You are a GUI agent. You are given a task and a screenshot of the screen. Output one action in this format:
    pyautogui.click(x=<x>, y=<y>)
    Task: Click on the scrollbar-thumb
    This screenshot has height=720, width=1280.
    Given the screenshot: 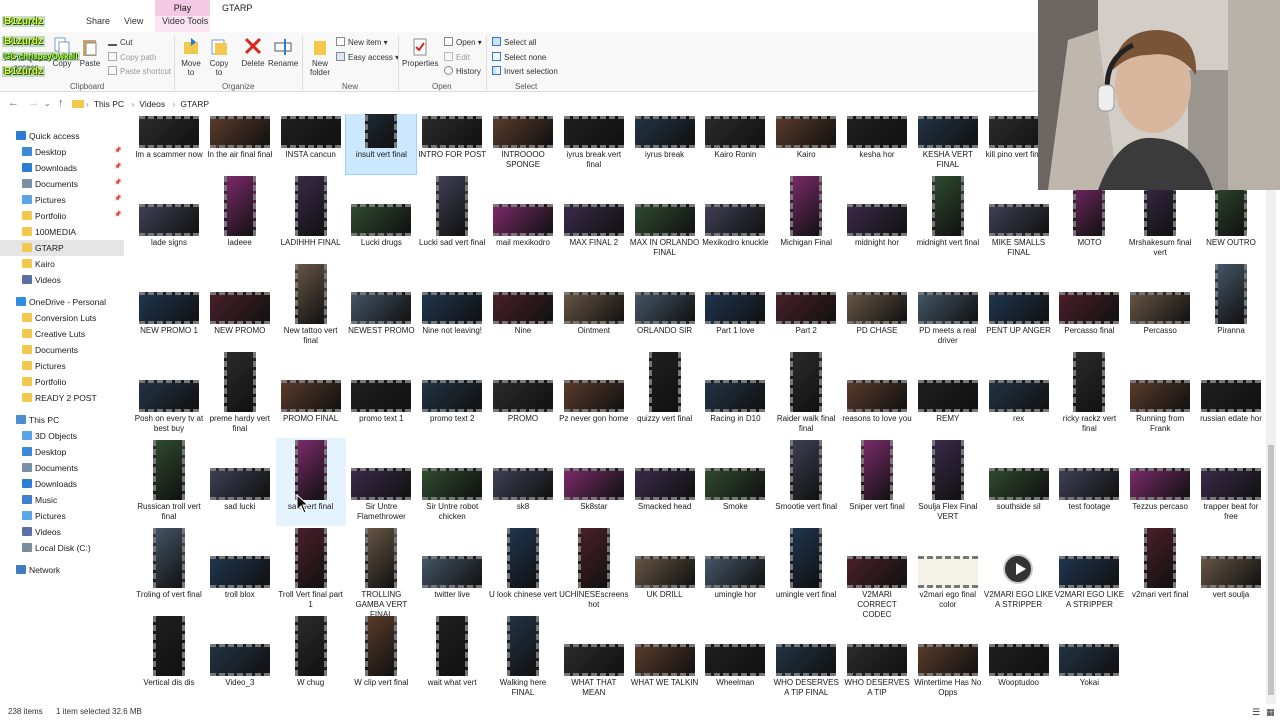 What is the action you would take?
    pyautogui.click(x=1271, y=570)
    